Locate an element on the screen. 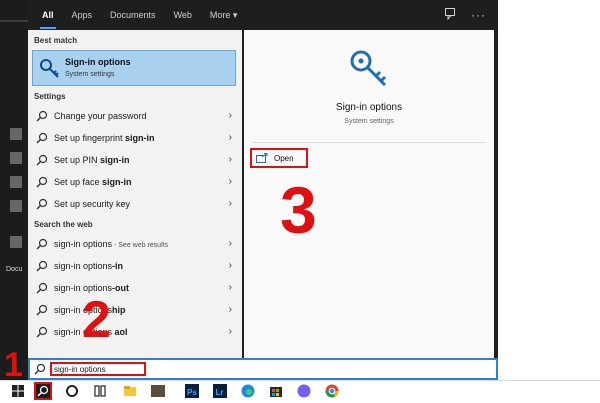 This screenshot has width=600, height=403. web-result: sign-in options-out › is located at coordinates (135, 288).